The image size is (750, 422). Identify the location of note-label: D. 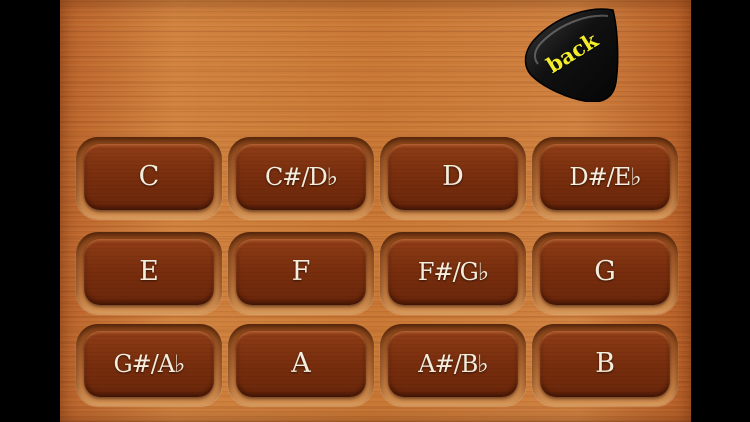
(453, 176).